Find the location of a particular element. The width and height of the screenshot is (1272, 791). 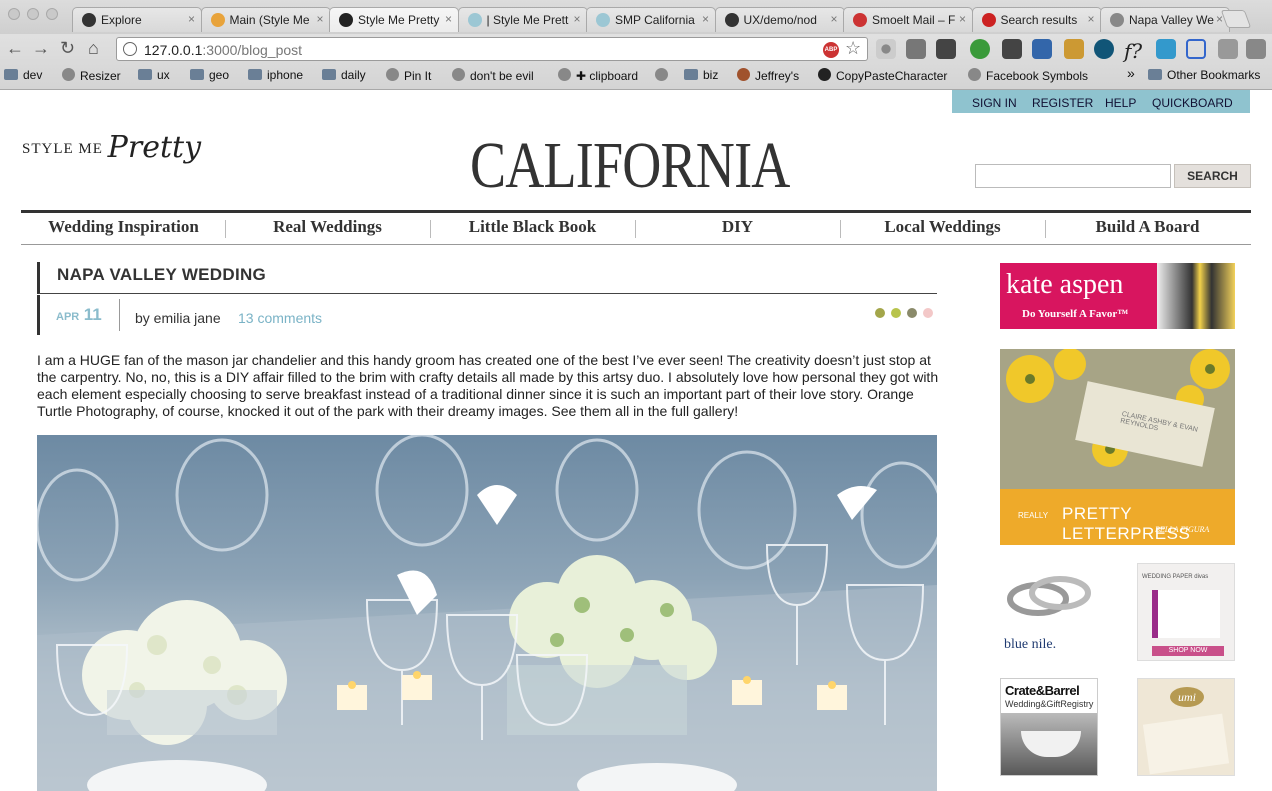

refresh-extension-icon is located at coordinates (980, 49).